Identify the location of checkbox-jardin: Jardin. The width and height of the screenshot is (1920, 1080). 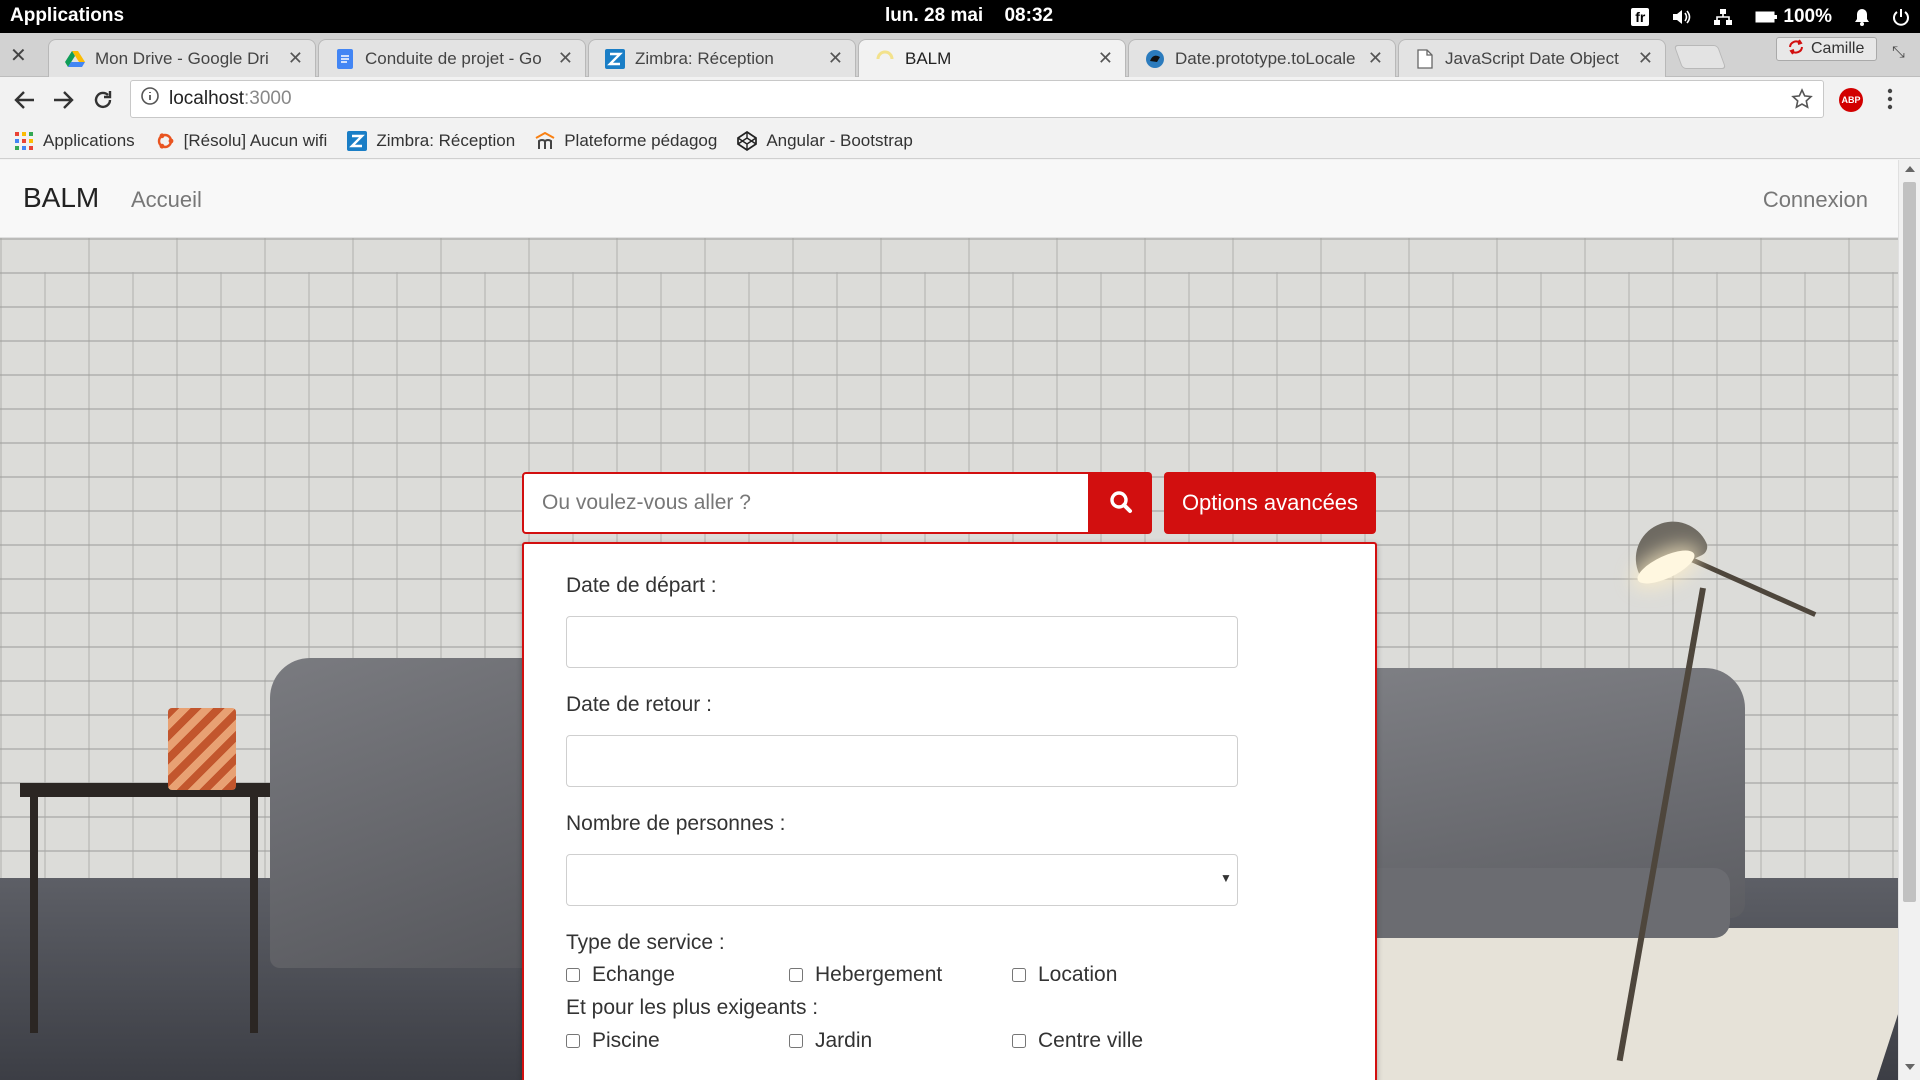
(830, 1041).